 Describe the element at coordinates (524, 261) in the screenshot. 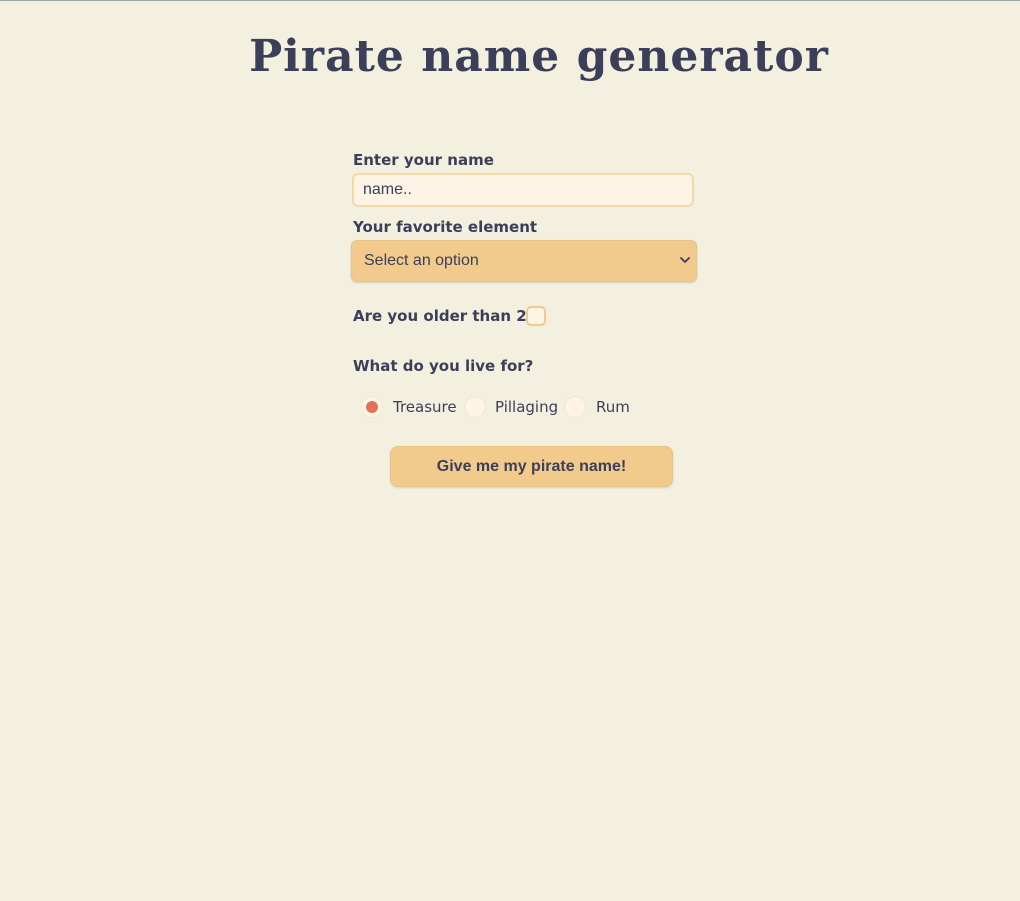

I see `element-select: Select an option` at that location.